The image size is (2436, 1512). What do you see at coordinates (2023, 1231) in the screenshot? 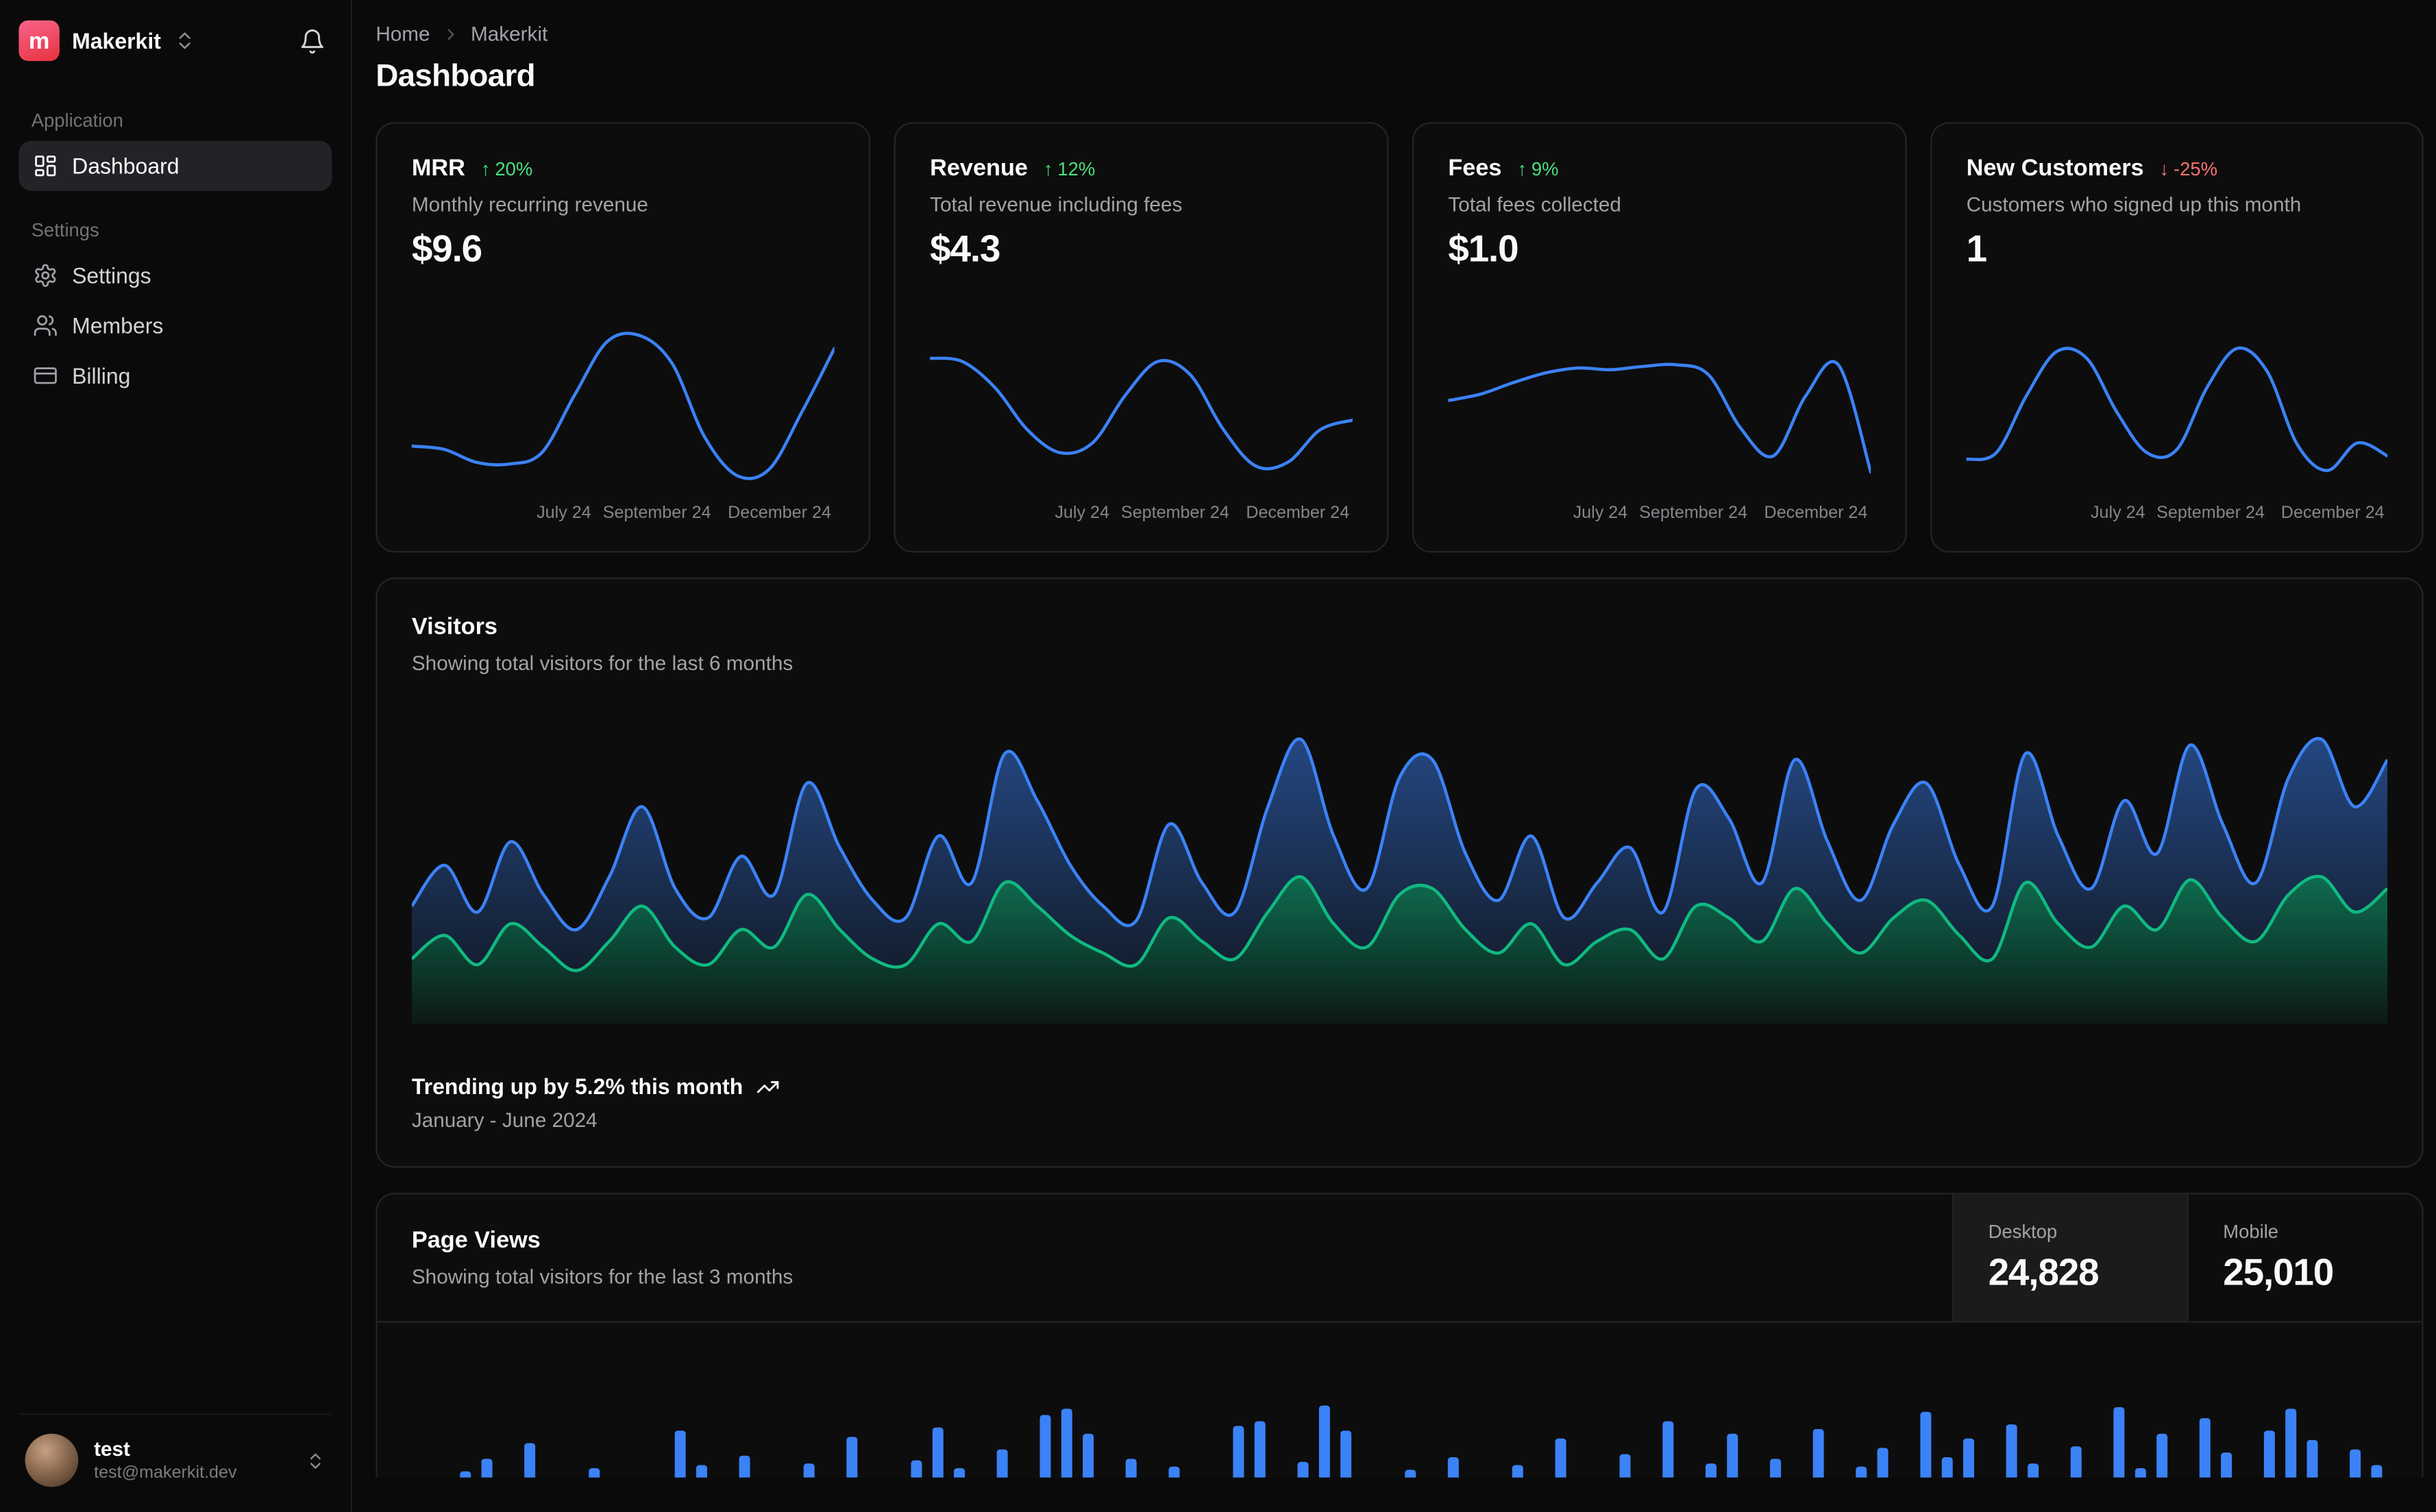
I see `desktop-label: Desktop` at bounding box center [2023, 1231].